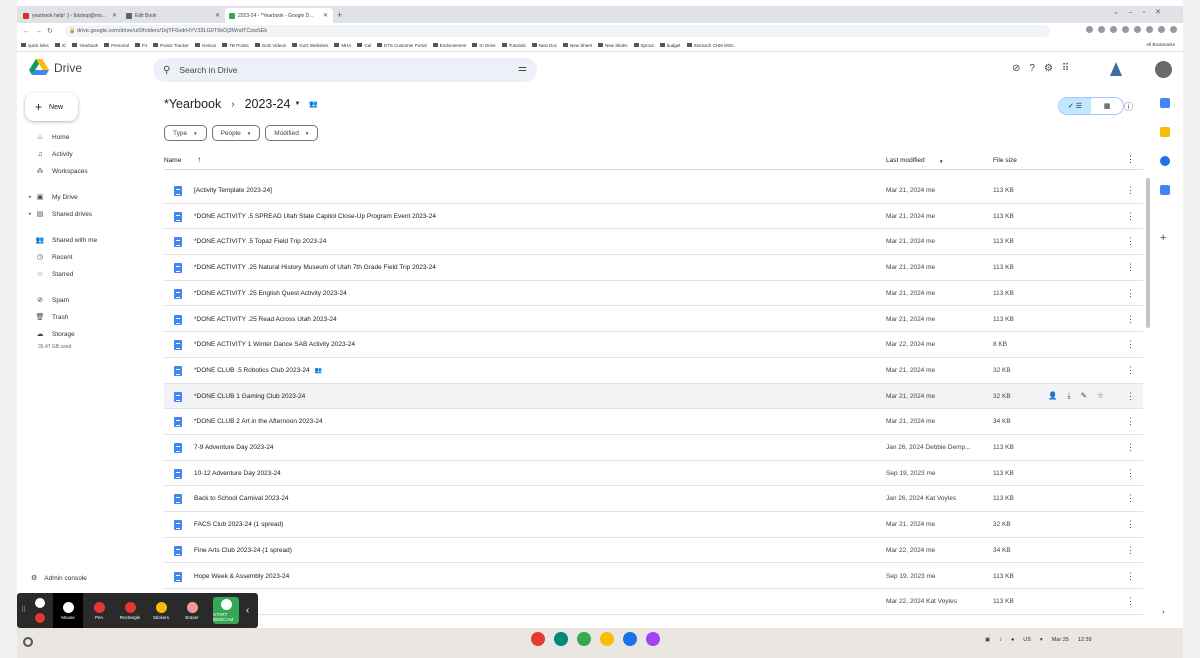 This screenshot has height=658, width=1200. Describe the element at coordinates (345, 70) in the screenshot. I see `search-bar: ⚲ Search in Drive ⚌` at that location.